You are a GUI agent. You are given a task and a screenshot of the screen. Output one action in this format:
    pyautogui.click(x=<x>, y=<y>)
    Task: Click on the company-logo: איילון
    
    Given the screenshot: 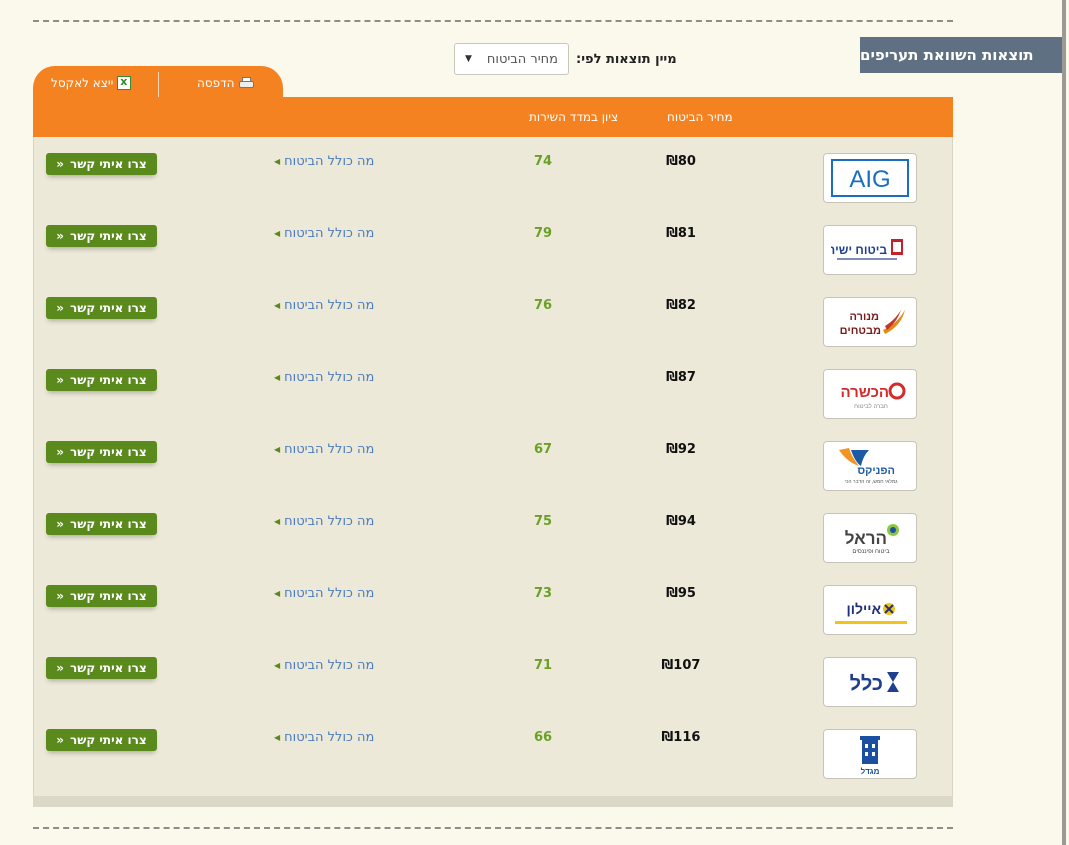 What is the action you would take?
    pyautogui.click(x=870, y=610)
    